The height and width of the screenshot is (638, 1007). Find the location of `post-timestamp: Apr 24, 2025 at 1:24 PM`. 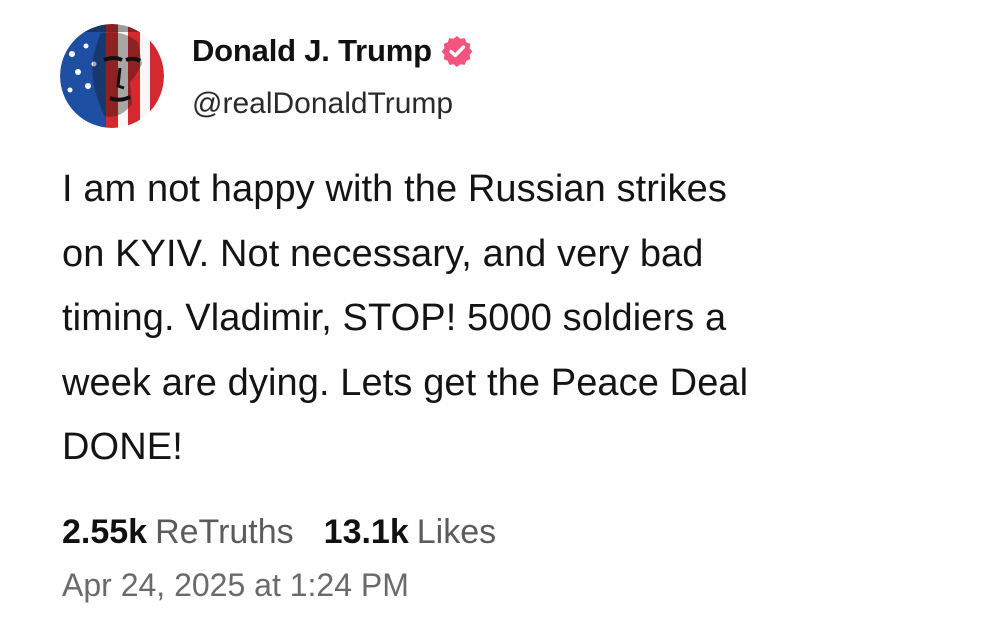

post-timestamp: Apr 24, 2025 at 1:24 PM is located at coordinates (235, 585).